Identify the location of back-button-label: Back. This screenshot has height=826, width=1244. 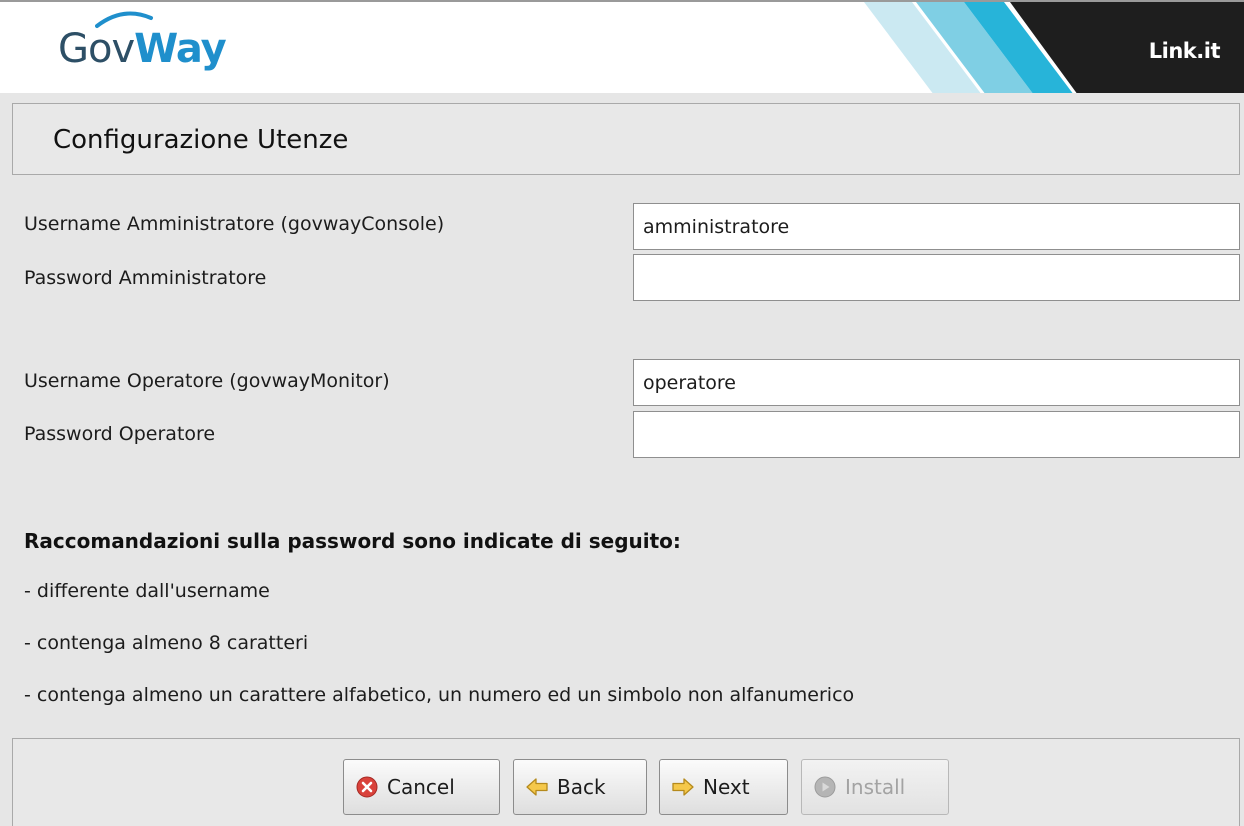
(581, 787).